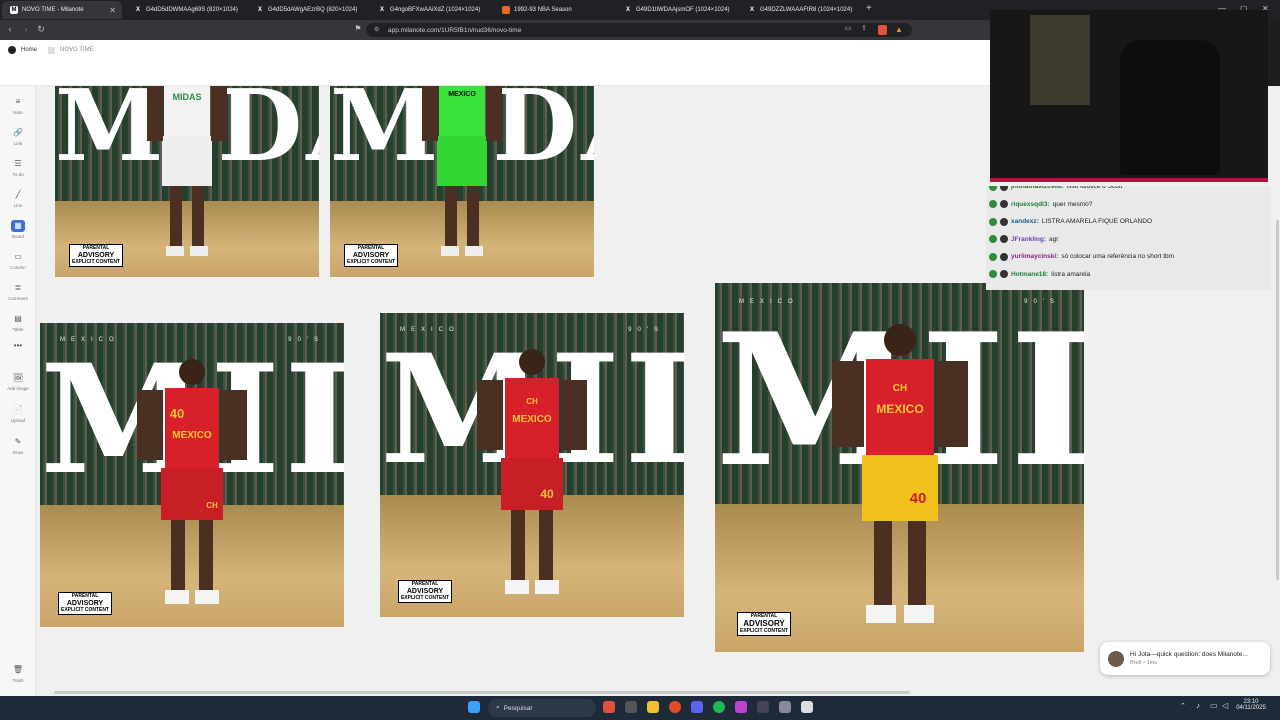  What do you see at coordinates (186, 10) in the screenshot?
I see `tab-image-1: X G4dD5dDWMAAg69S (820×1024)` at bounding box center [186, 10].